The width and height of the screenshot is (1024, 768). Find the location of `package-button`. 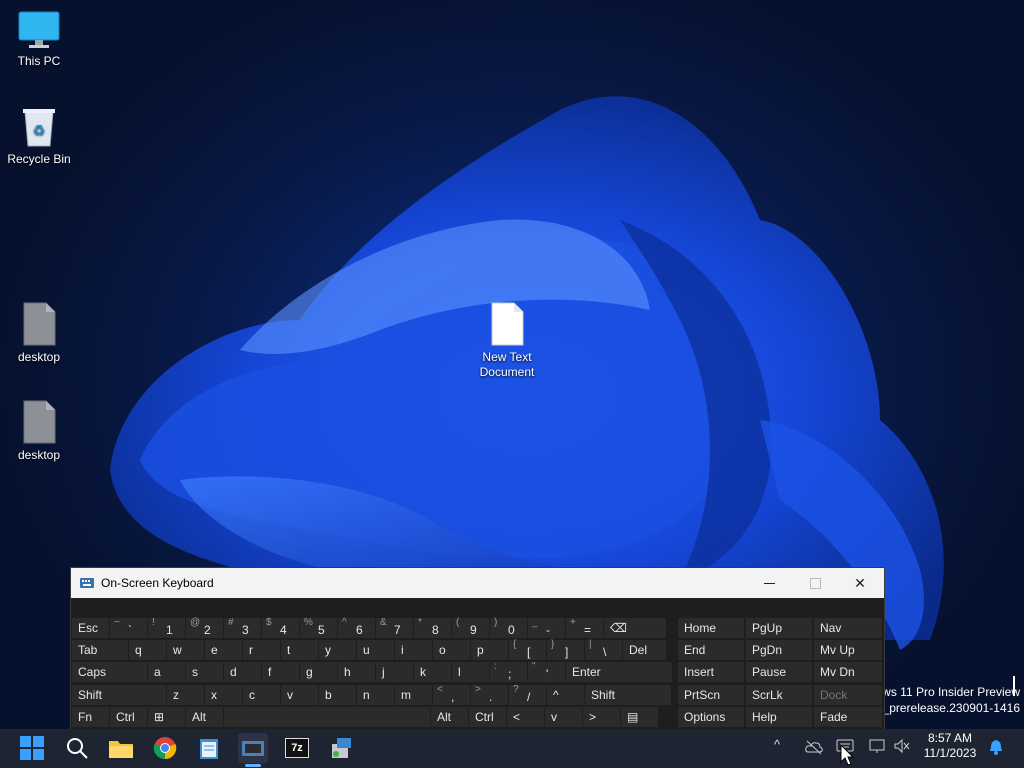

package-button is located at coordinates (341, 748).